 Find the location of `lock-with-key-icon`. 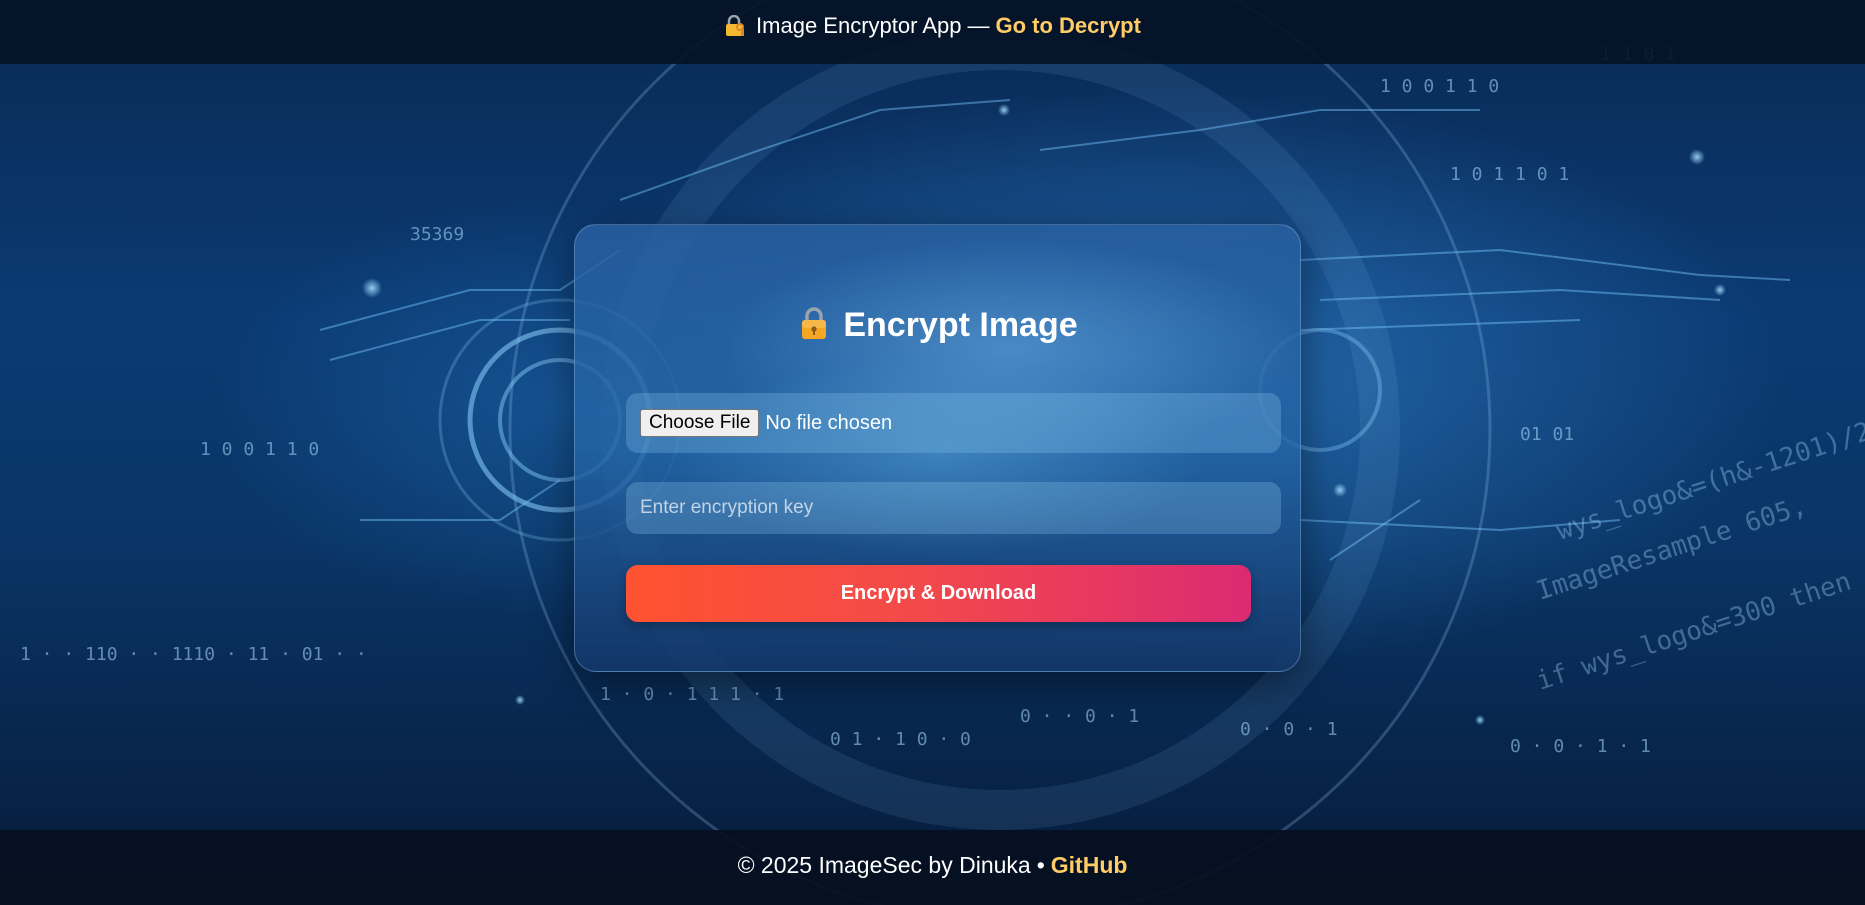

lock-with-key-icon is located at coordinates (735, 25).